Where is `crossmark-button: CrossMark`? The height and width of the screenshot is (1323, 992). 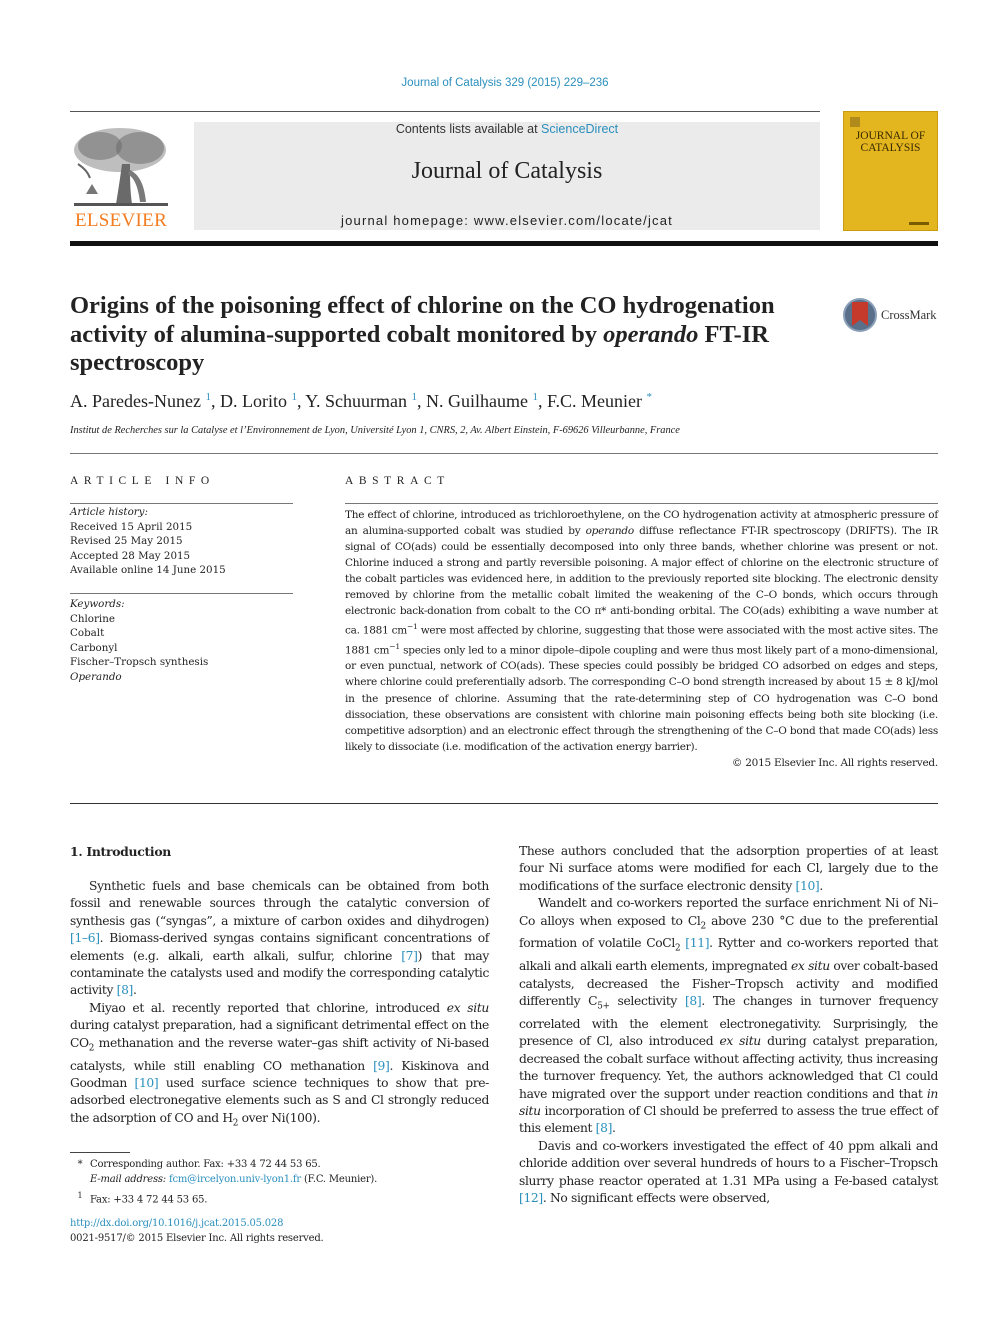
crossmark-button: CrossMark is located at coordinates (893, 316).